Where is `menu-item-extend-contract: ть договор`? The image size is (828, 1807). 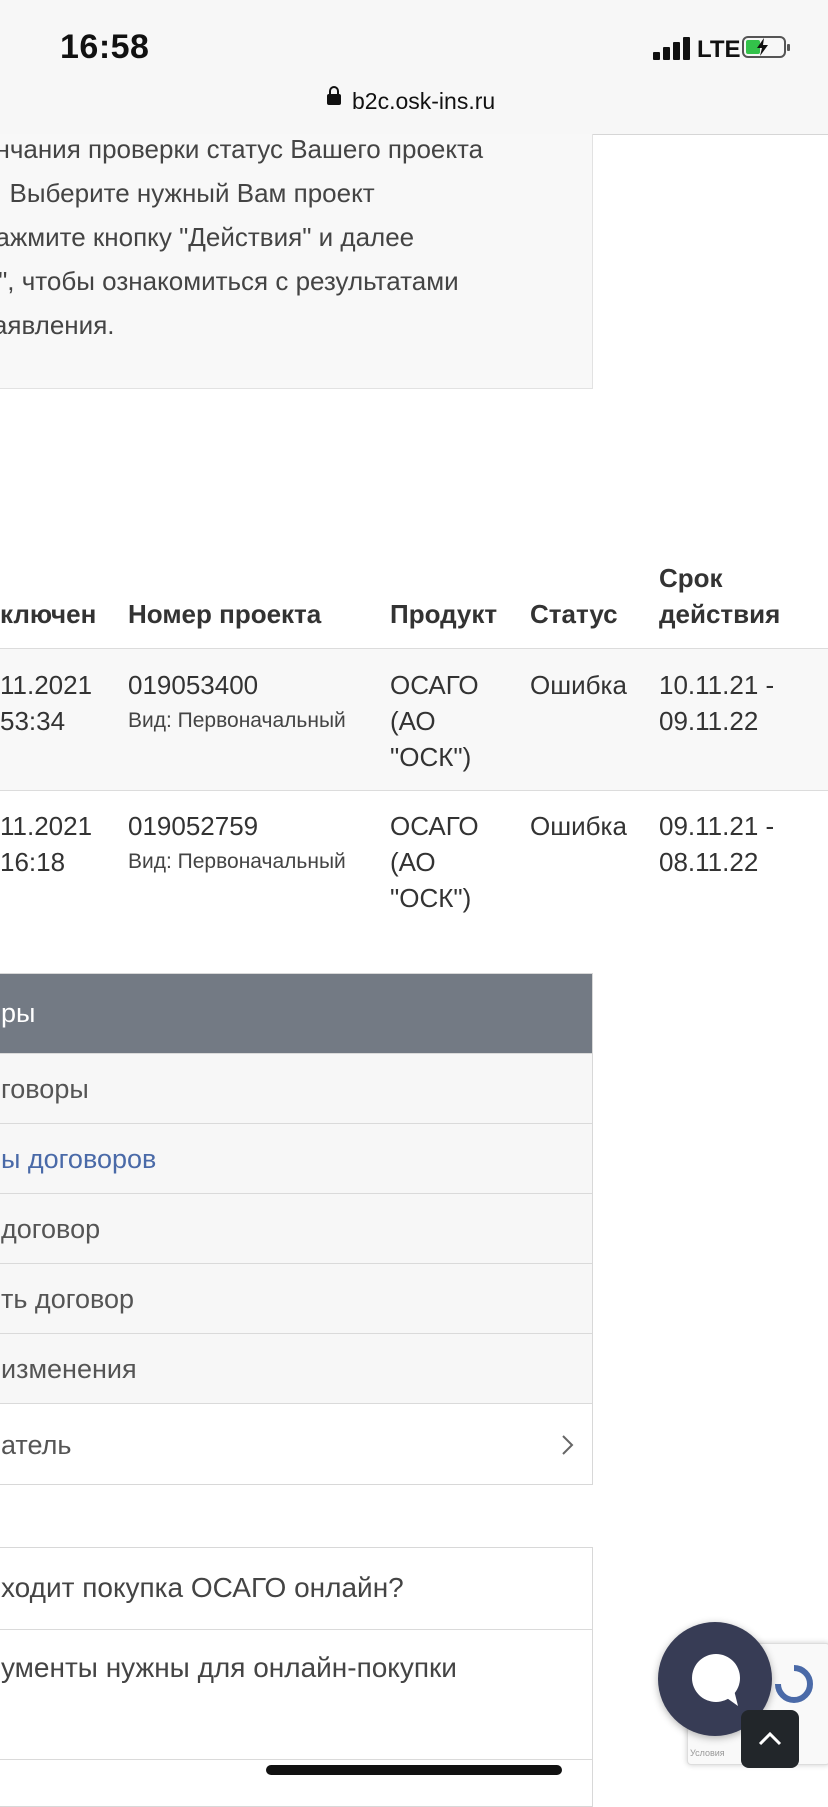
menu-item-extend-contract: ть договор is located at coordinates (296, 1298).